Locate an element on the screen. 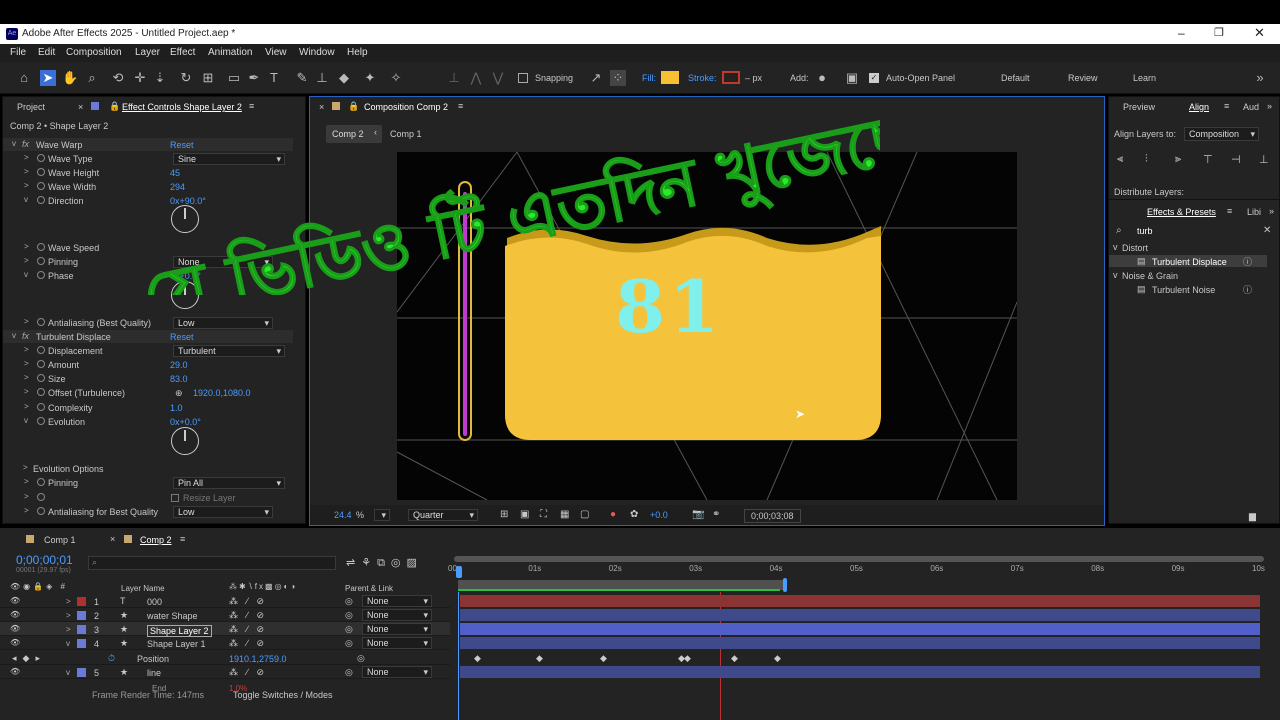 The height and width of the screenshot is (720, 1280). axis3-icon: ⋁ is located at coordinates (498, 78).